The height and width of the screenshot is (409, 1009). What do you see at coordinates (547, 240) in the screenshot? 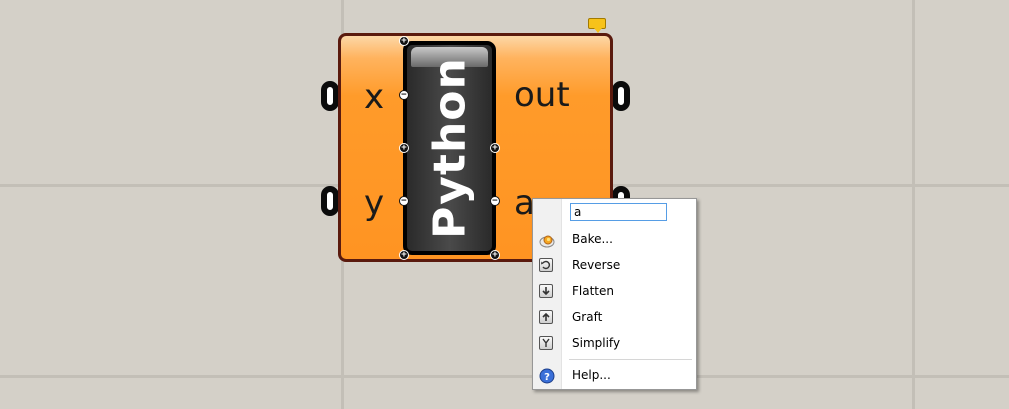
I see `bake-icon` at bounding box center [547, 240].